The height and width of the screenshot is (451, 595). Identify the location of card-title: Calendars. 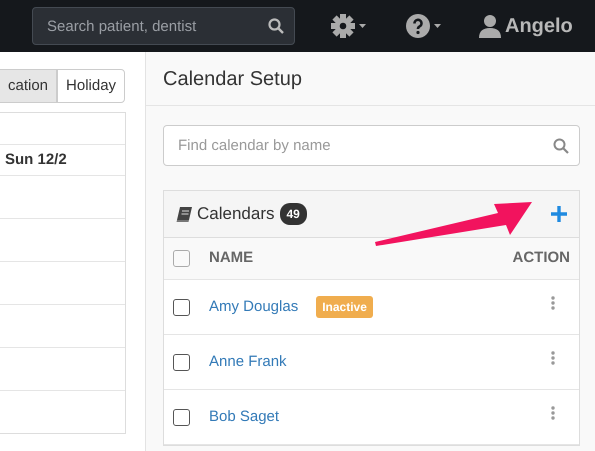
(235, 214).